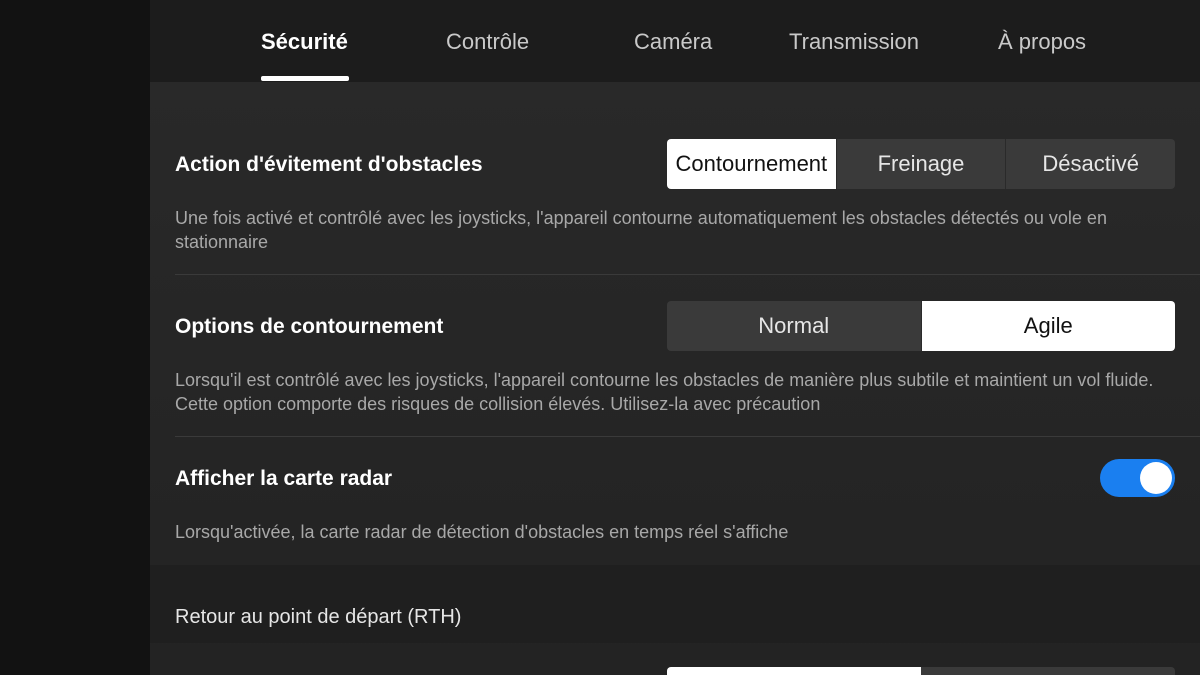 The height and width of the screenshot is (675, 1200). I want to click on bypass-options-title: Options de contournement, so click(309, 326).